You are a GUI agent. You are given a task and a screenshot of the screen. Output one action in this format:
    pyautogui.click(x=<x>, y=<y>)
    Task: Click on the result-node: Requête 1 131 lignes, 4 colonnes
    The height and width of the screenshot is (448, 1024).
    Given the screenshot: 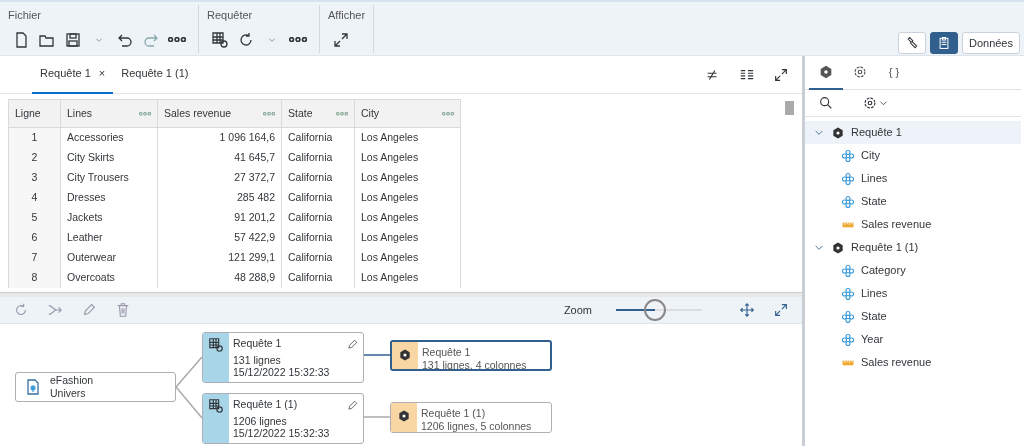 What is the action you would take?
    pyautogui.click(x=471, y=355)
    